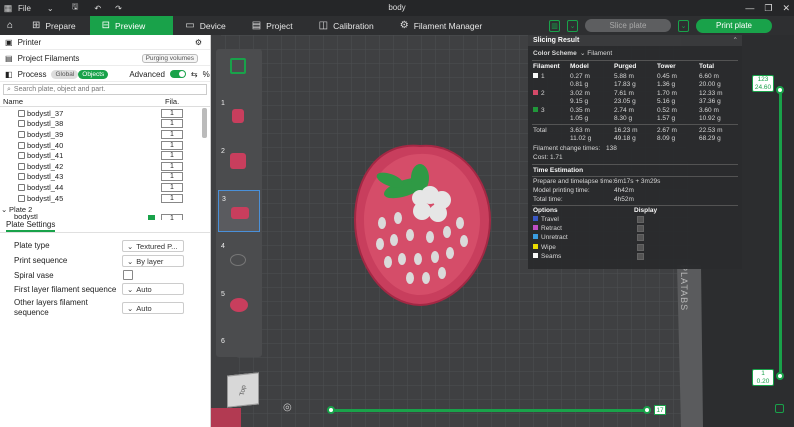 Image resolution: width=794 pixels, height=427 pixels. What do you see at coordinates (206, 74) in the screenshot?
I see `percent-icon: %` at bounding box center [206, 74].